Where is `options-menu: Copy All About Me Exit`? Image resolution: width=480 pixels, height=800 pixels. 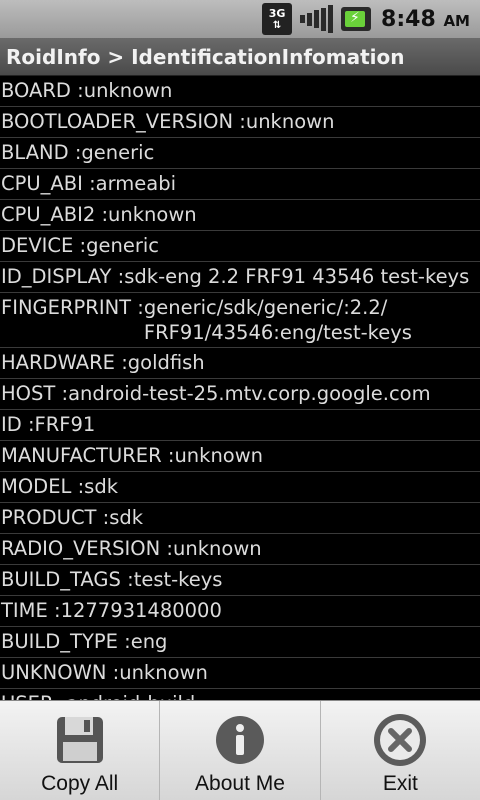
options-menu: Copy All About Me Exit is located at coordinates (240, 750).